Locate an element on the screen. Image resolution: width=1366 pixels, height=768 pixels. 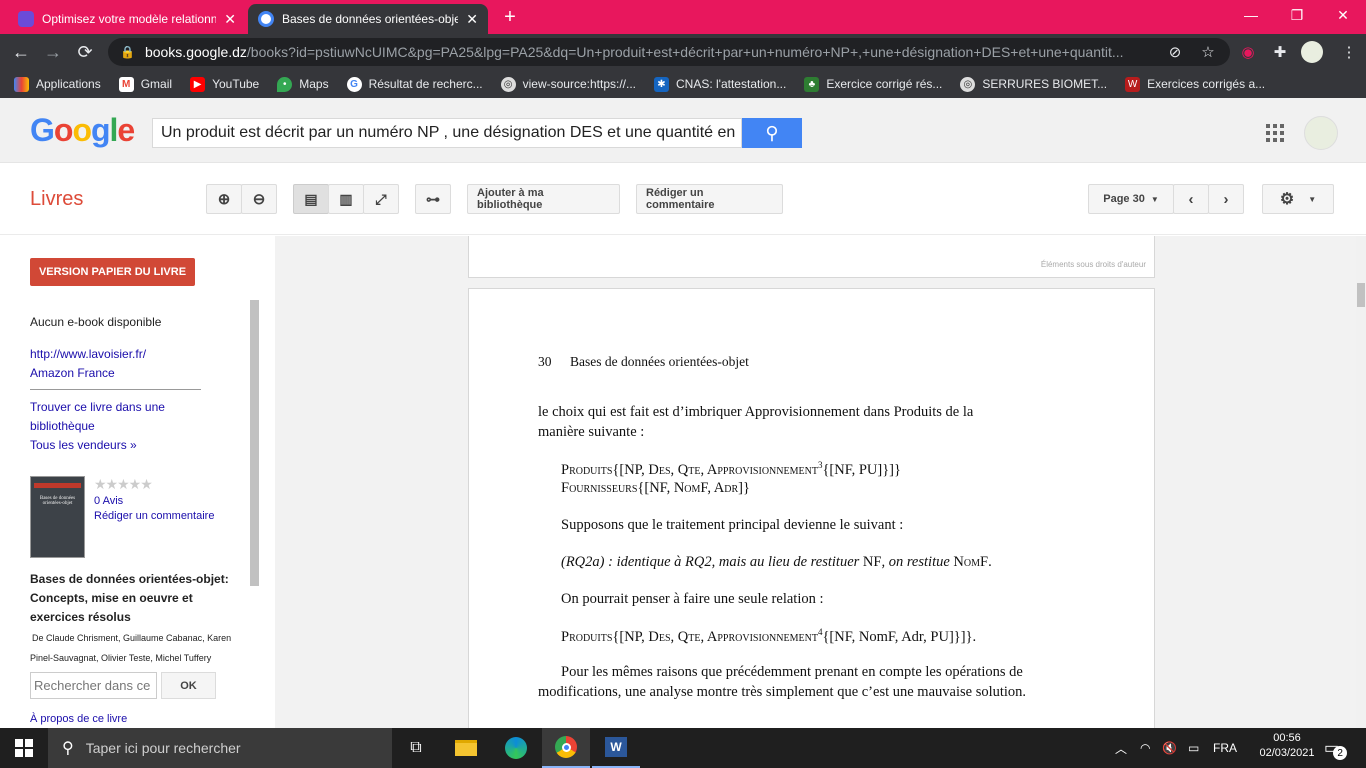
windows-start-icon is located at coordinates (24, 748).